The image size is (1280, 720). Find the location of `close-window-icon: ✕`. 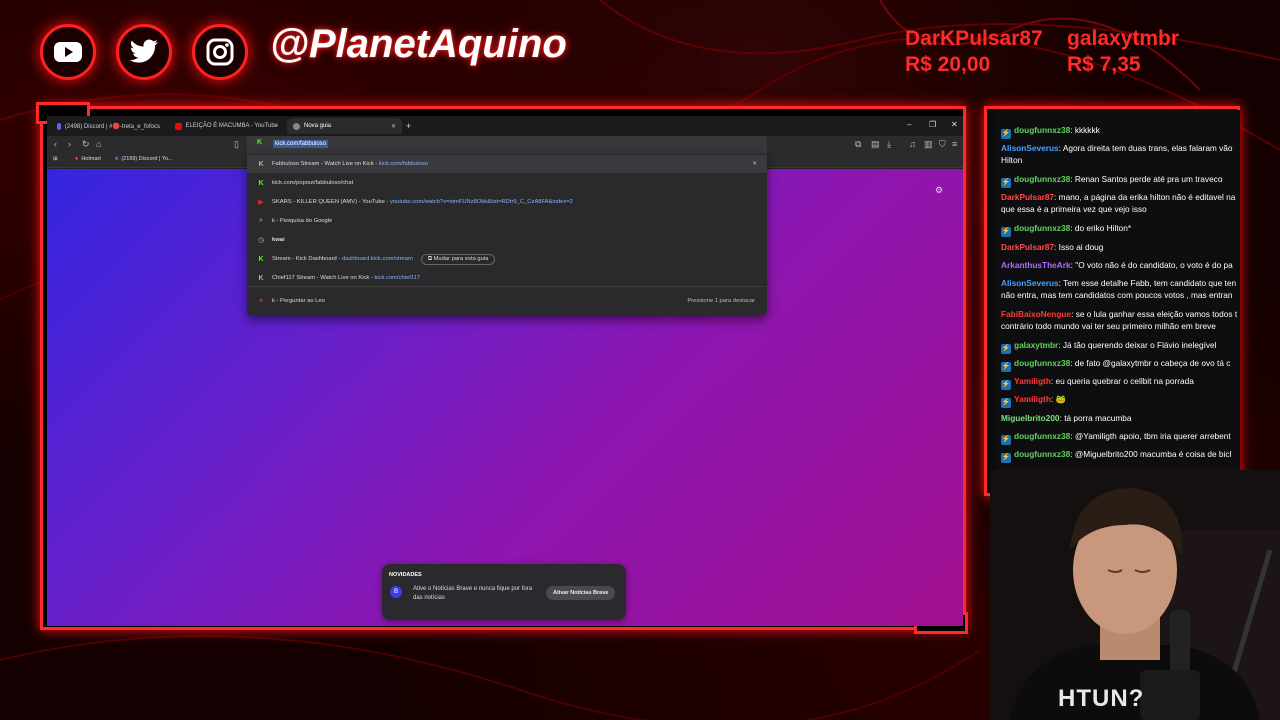

close-window-icon: ✕ is located at coordinates (954, 124).